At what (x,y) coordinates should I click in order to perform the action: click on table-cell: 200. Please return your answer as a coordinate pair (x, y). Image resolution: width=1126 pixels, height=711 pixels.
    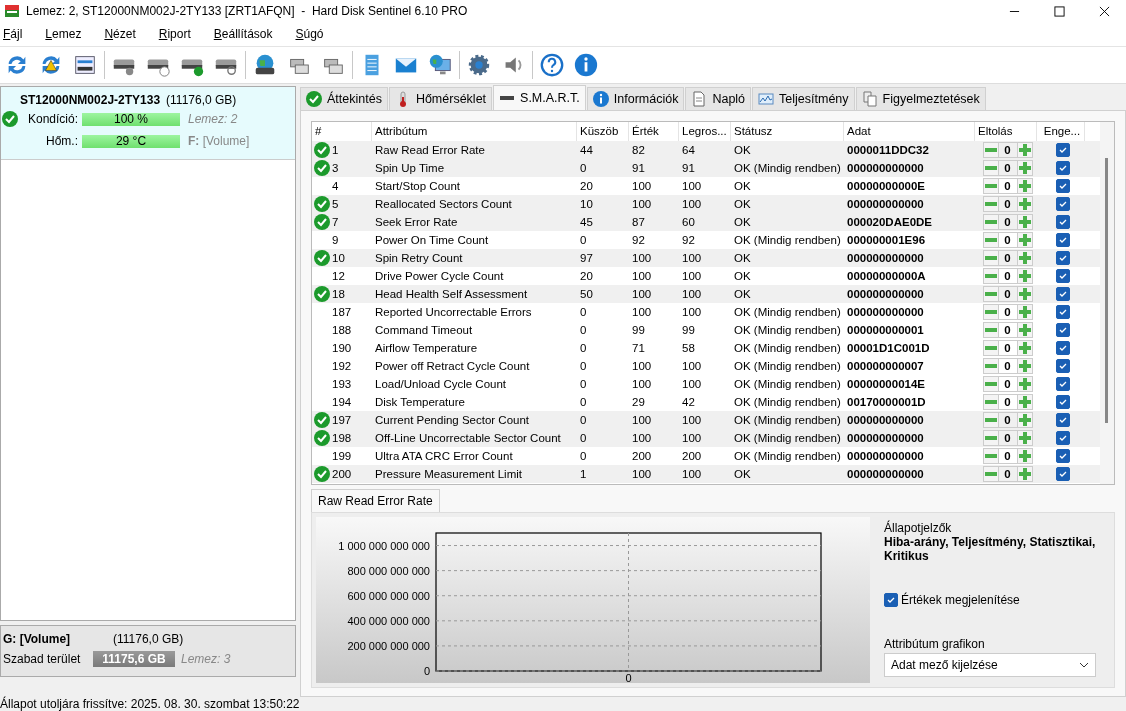
    Looking at the image, I should click on (342, 474).